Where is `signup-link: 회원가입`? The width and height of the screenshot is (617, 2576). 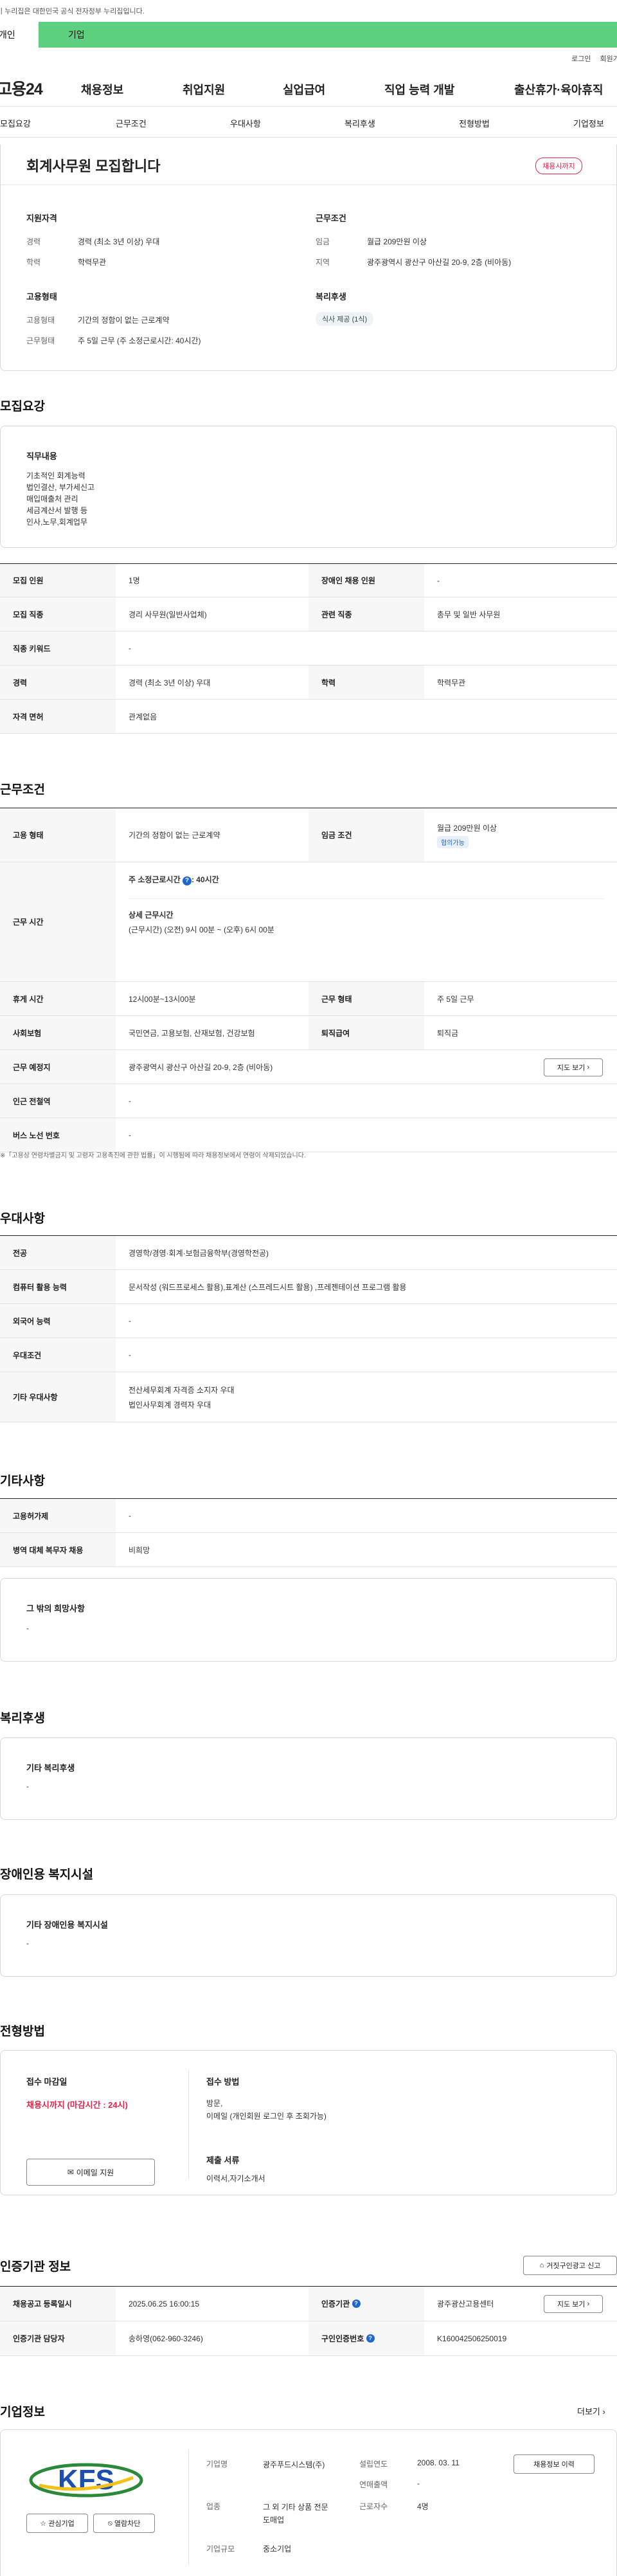 signup-link: 회원가입 is located at coordinates (608, 58).